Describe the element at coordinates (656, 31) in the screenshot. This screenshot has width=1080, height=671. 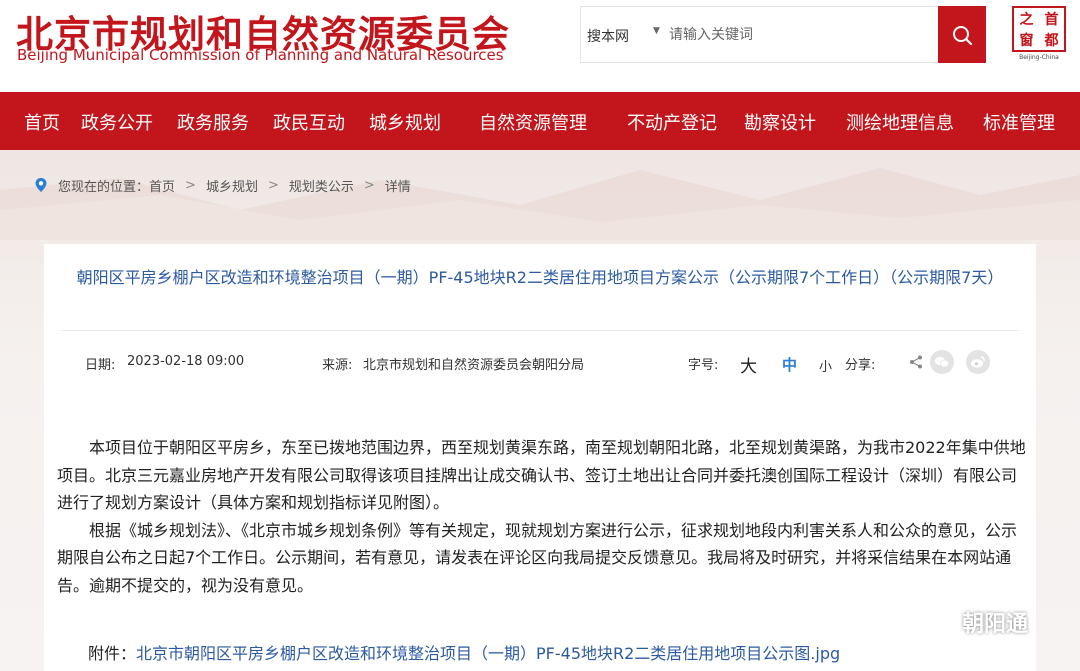
I see `caret-down-icon: ▼` at that location.